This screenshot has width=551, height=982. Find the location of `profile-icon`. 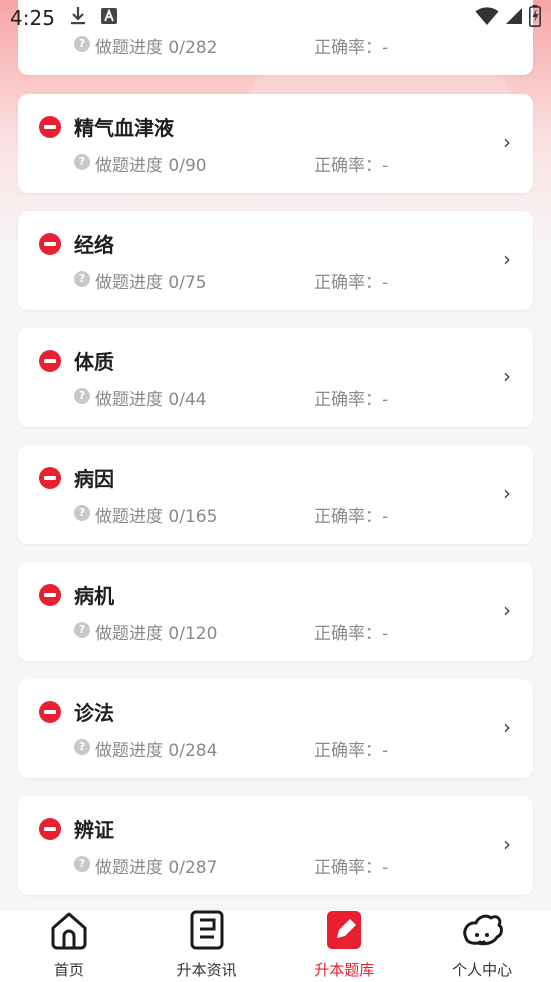

profile-icon is located at coordinates (482, 930).